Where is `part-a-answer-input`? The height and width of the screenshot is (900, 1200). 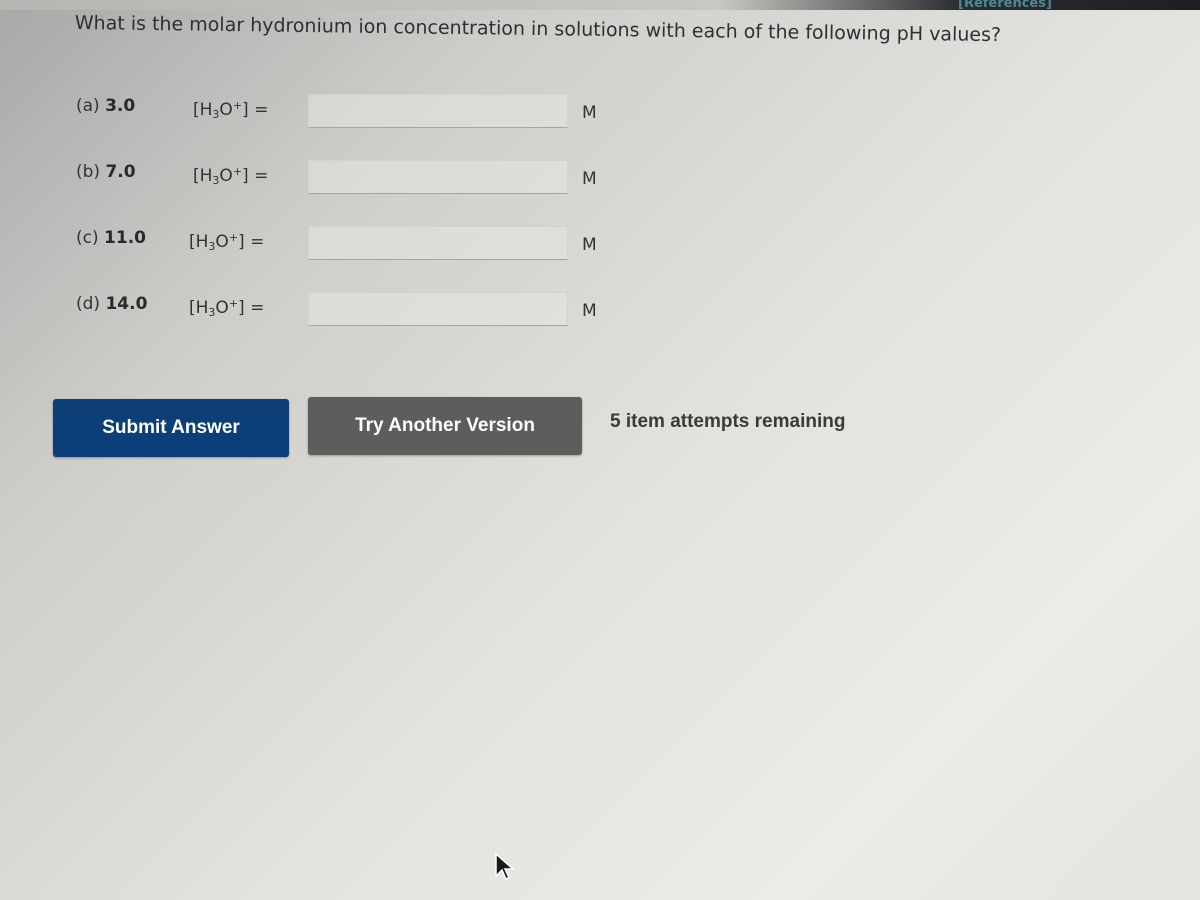
part-a-answer-input is located at coordinates (438, 111).